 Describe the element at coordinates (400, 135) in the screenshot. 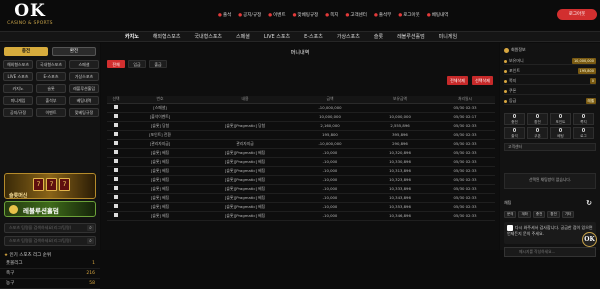

I see `cell-balance: 395,896` at that location.